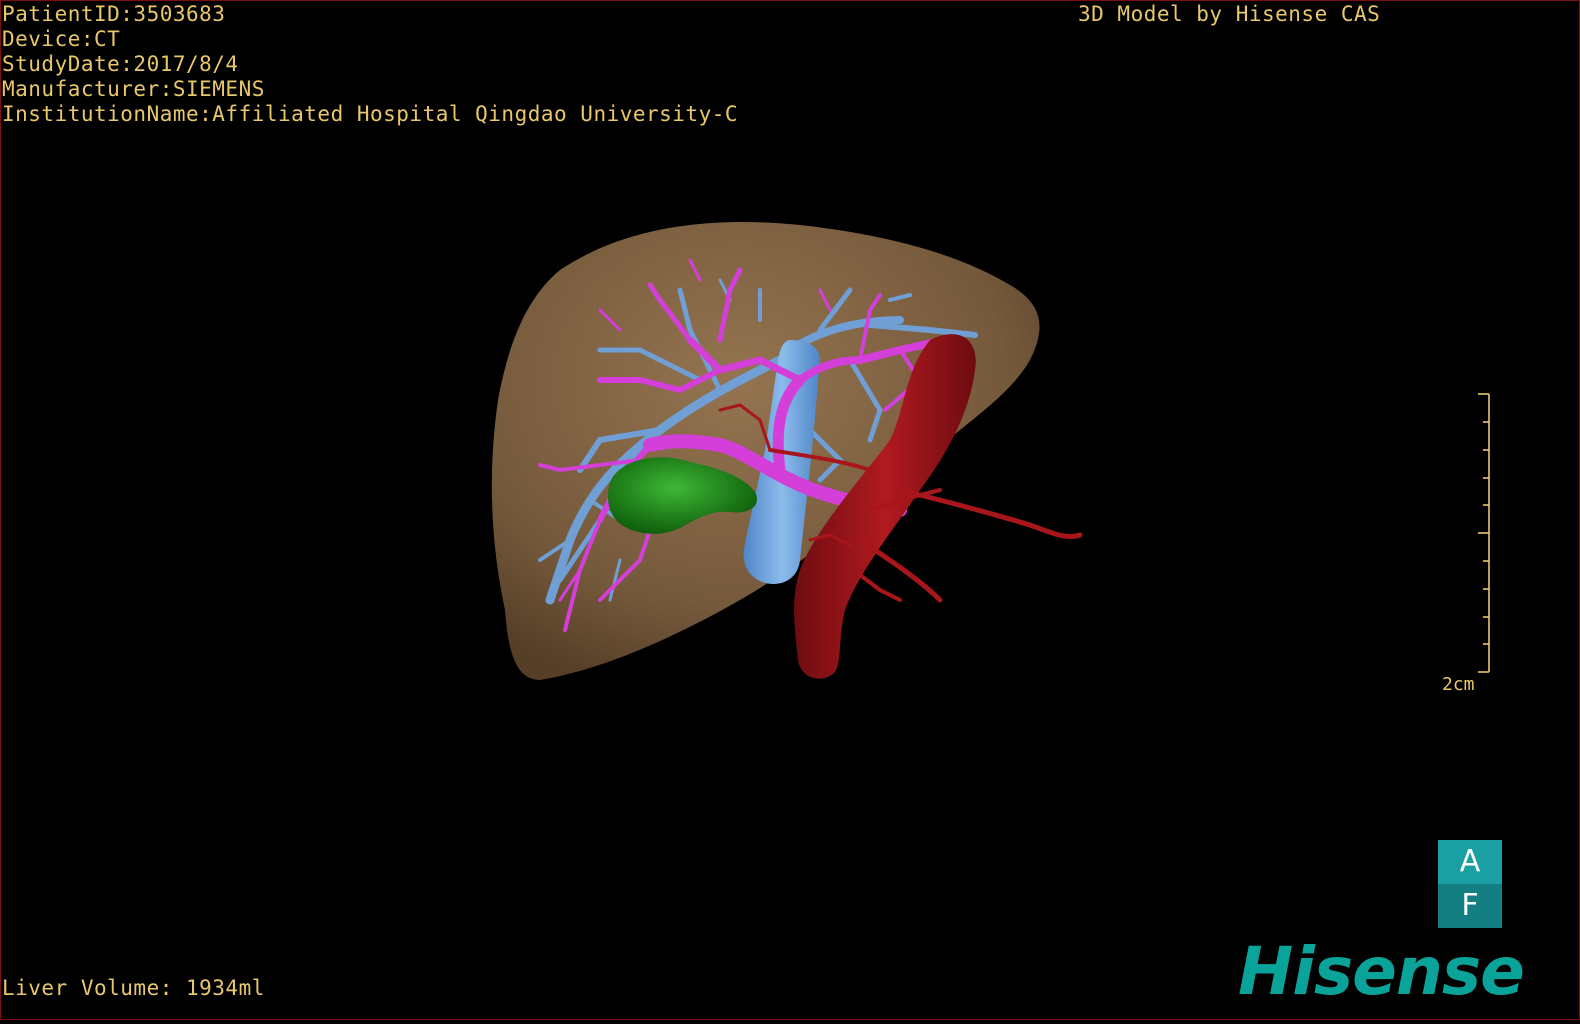 This screenshot has height=1024, width=1580. What do you see at coordinates (114, 14) in the screenshot?
I see `patient-id: PatientID:3503683` at bounding box center [114, 14].